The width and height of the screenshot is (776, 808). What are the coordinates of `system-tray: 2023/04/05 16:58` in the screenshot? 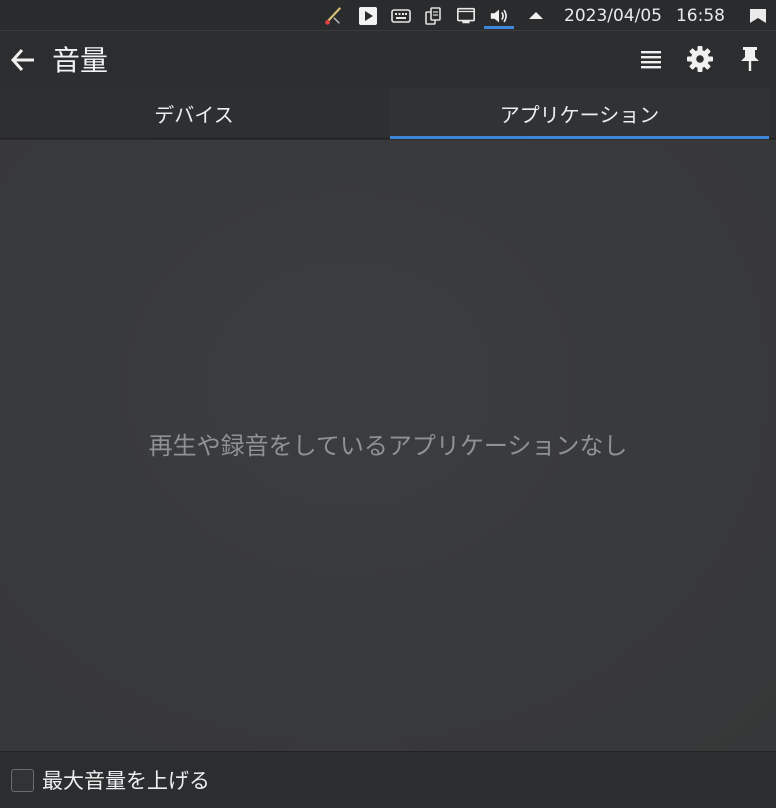 It's located at (388, 15).